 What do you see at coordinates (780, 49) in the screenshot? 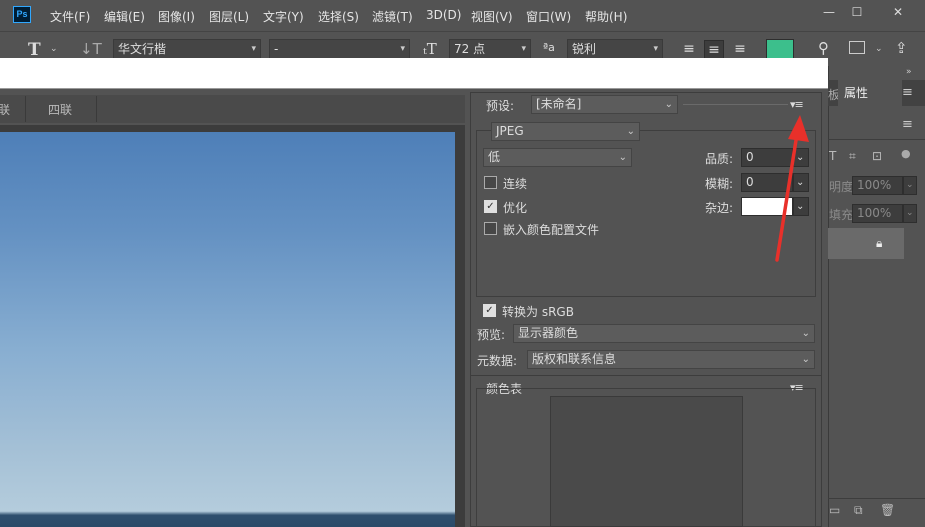
I see `text-color-swatch` at bounding box center [780, 49].